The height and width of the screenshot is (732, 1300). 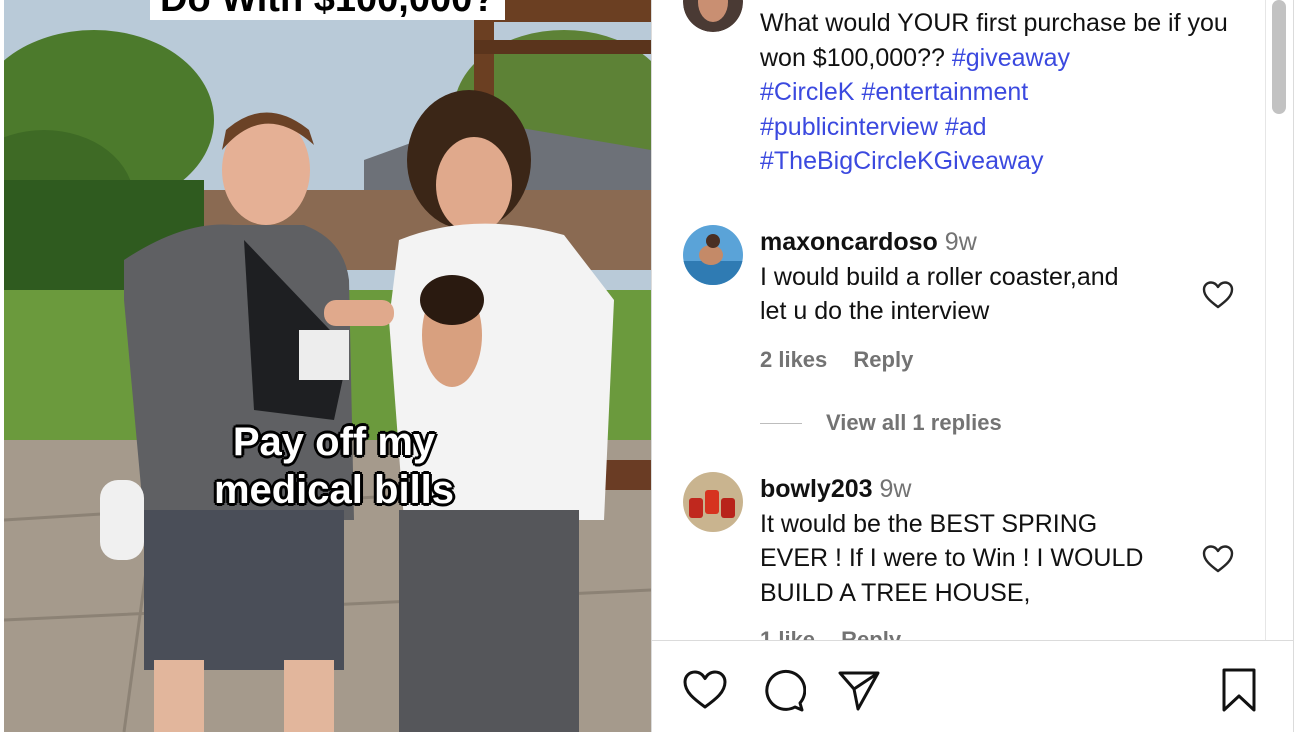 I want to click on comment-username: bowly203, so click(x=816, y=489).